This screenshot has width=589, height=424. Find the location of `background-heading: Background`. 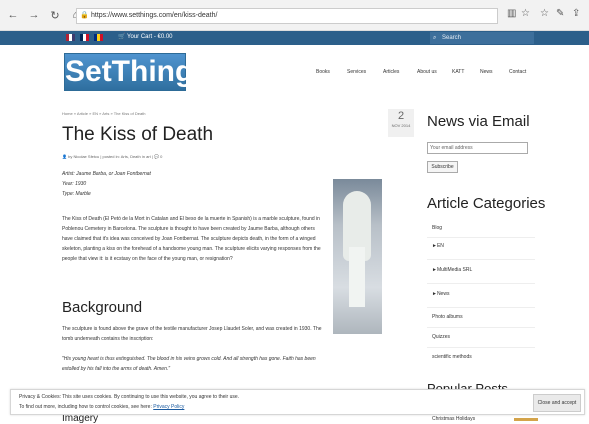

background-heading: Background is located at coordinates (102, 307).